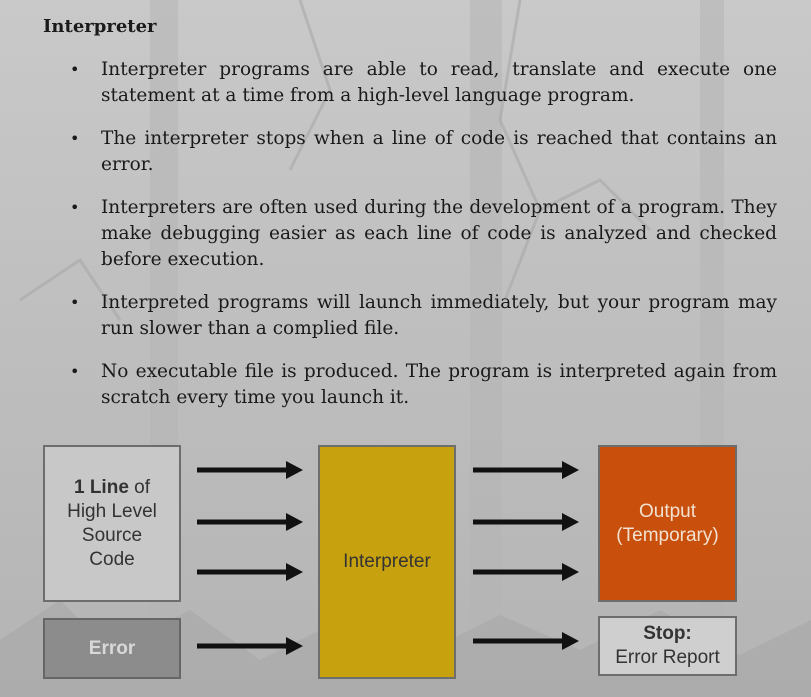 The width and height of the screenshot is (811, 697). Describe the element at coordinates (388, 558) in the screenshot. I see `flow-arrows` at that location.